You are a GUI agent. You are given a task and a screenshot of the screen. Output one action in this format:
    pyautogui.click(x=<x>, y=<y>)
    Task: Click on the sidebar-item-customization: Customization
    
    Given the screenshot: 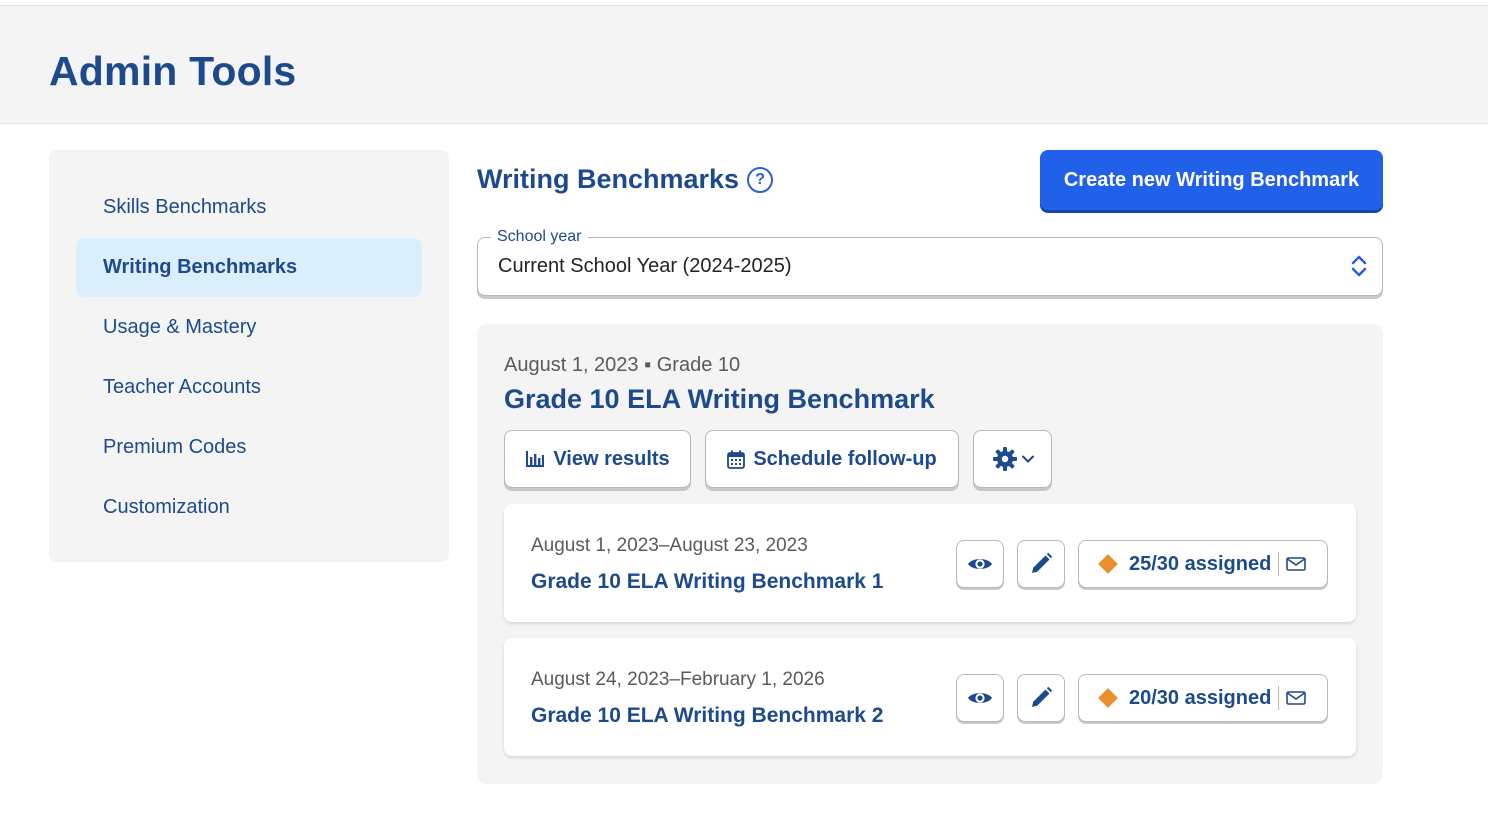 What is the action you would take?
    pyautogui.click(x=249, y=507)
    